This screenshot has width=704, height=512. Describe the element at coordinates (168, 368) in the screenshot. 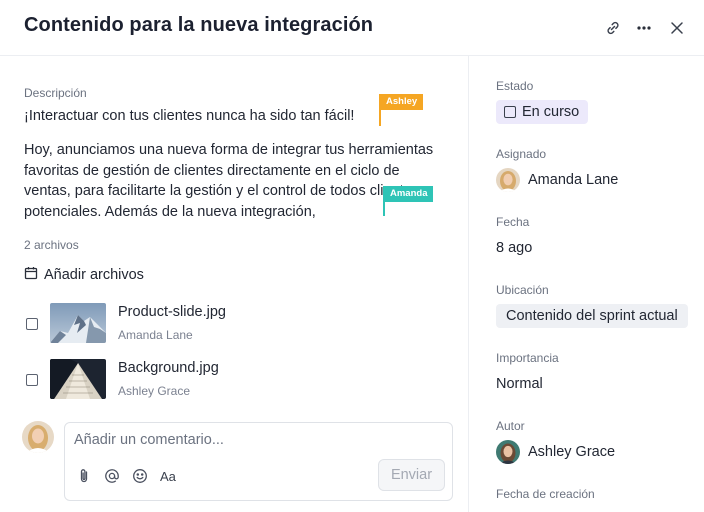

I see `file-name: Background.jpg` at that location.